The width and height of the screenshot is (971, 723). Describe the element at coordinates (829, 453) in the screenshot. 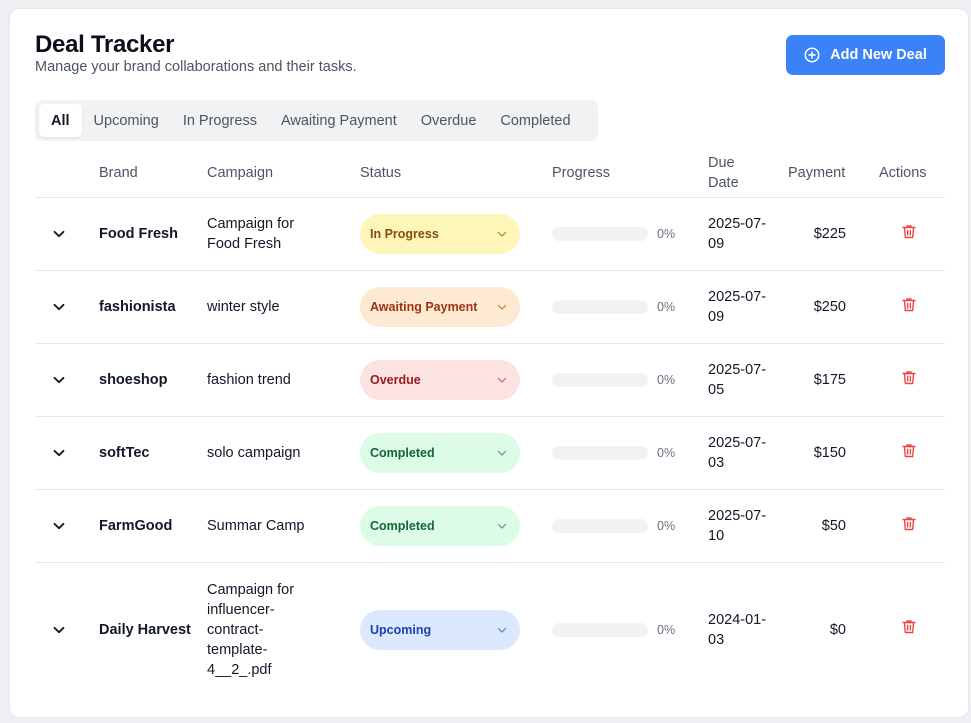

I see `payment-cell: $150` at that location.